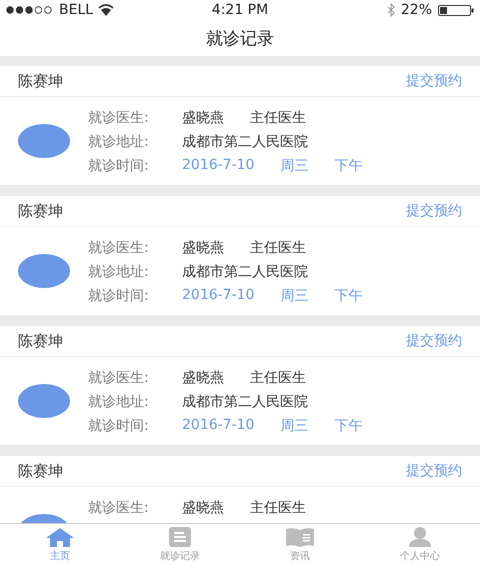 The width and height of the screenshot is (480, 566). I want to click on list-icon, so click(180, 537).